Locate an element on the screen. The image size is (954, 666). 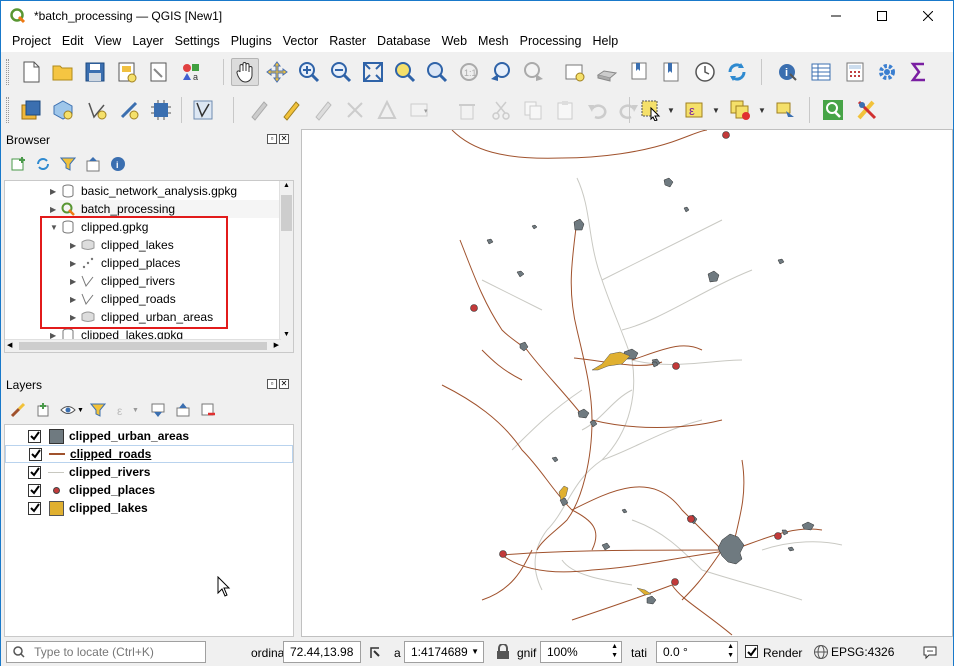
filter-dropdown-arrow: ▼ is located at coordinates (135, 410).